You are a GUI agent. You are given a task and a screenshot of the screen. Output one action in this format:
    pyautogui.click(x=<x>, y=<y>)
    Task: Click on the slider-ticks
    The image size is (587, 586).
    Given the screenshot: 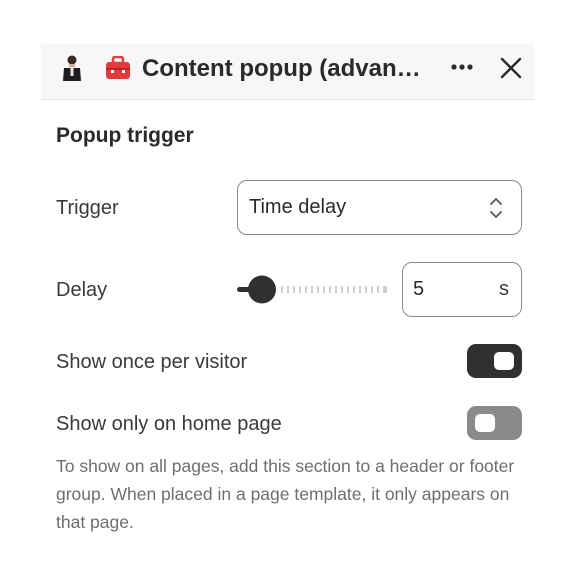 What is the action you would take?
    pyautogui.click(x=334, y=289)
    